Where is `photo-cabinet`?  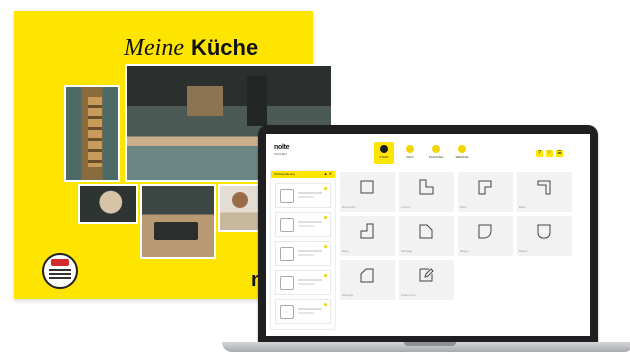
photo-cabinet is located at coordinates (92, 133).